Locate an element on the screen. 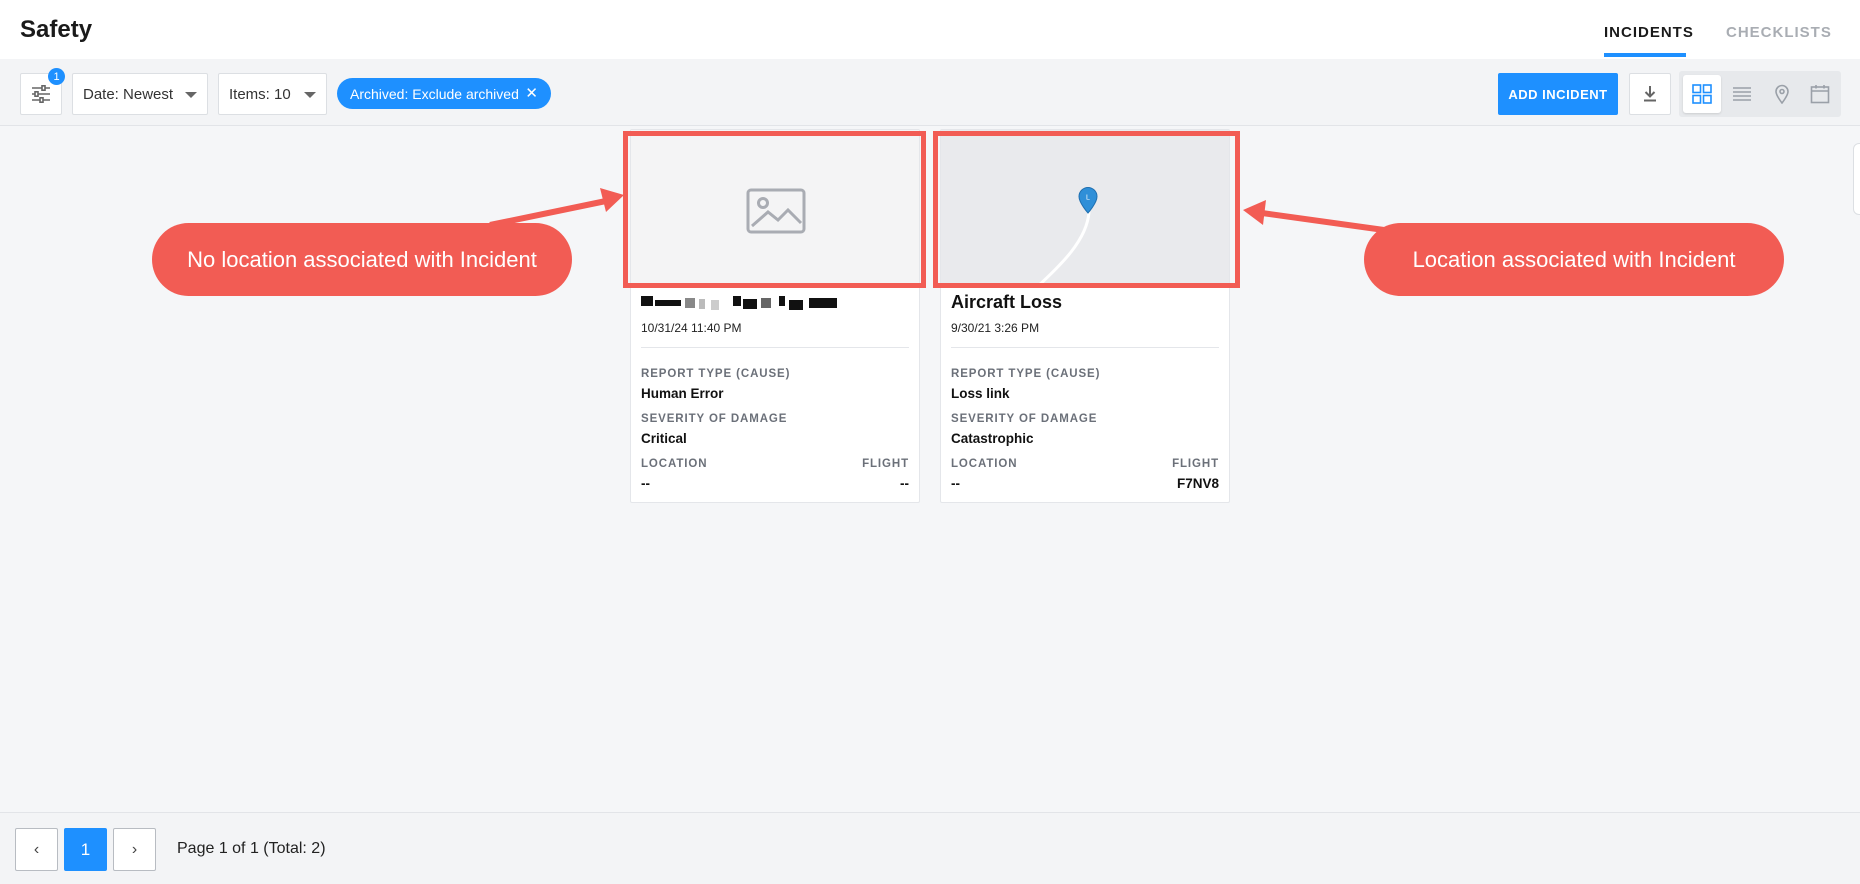 The height and width of the screenshot is (884, 1860). items-per-page-value: Items: 10 is located at coordinates (260, 94).